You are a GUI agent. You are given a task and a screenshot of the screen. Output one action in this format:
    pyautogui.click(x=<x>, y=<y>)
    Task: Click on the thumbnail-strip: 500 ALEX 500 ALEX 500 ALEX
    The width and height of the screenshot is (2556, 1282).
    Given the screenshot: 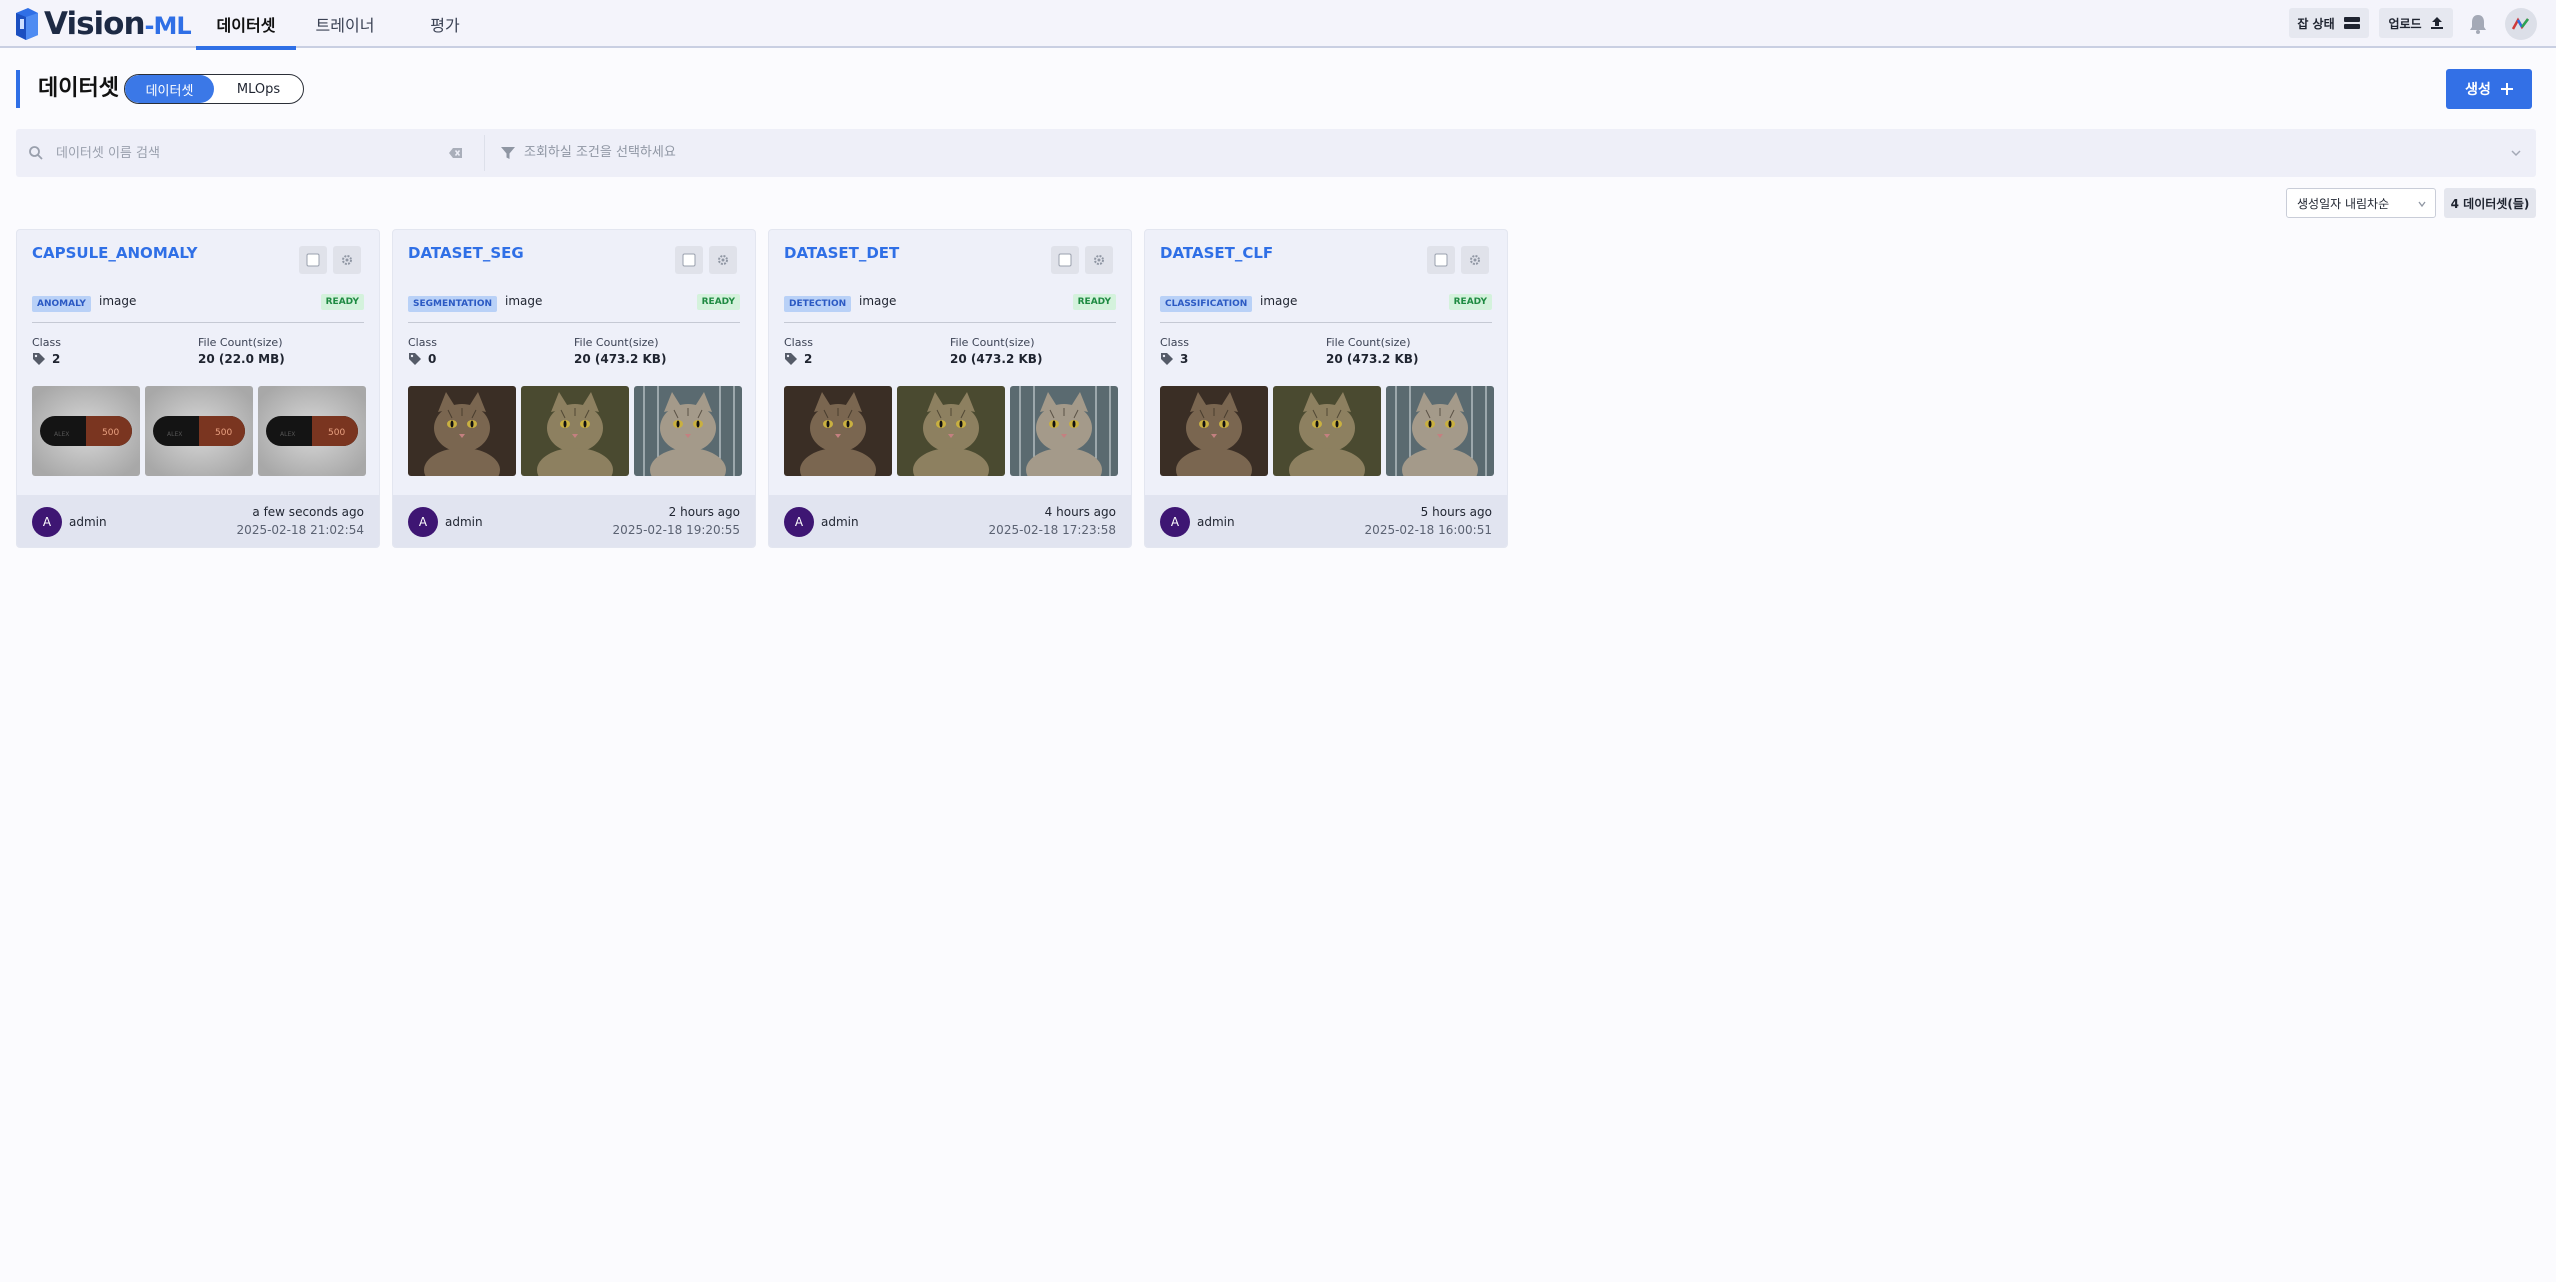 What is the action you would take?
    pyautogui.click(x=199, y=431)
    